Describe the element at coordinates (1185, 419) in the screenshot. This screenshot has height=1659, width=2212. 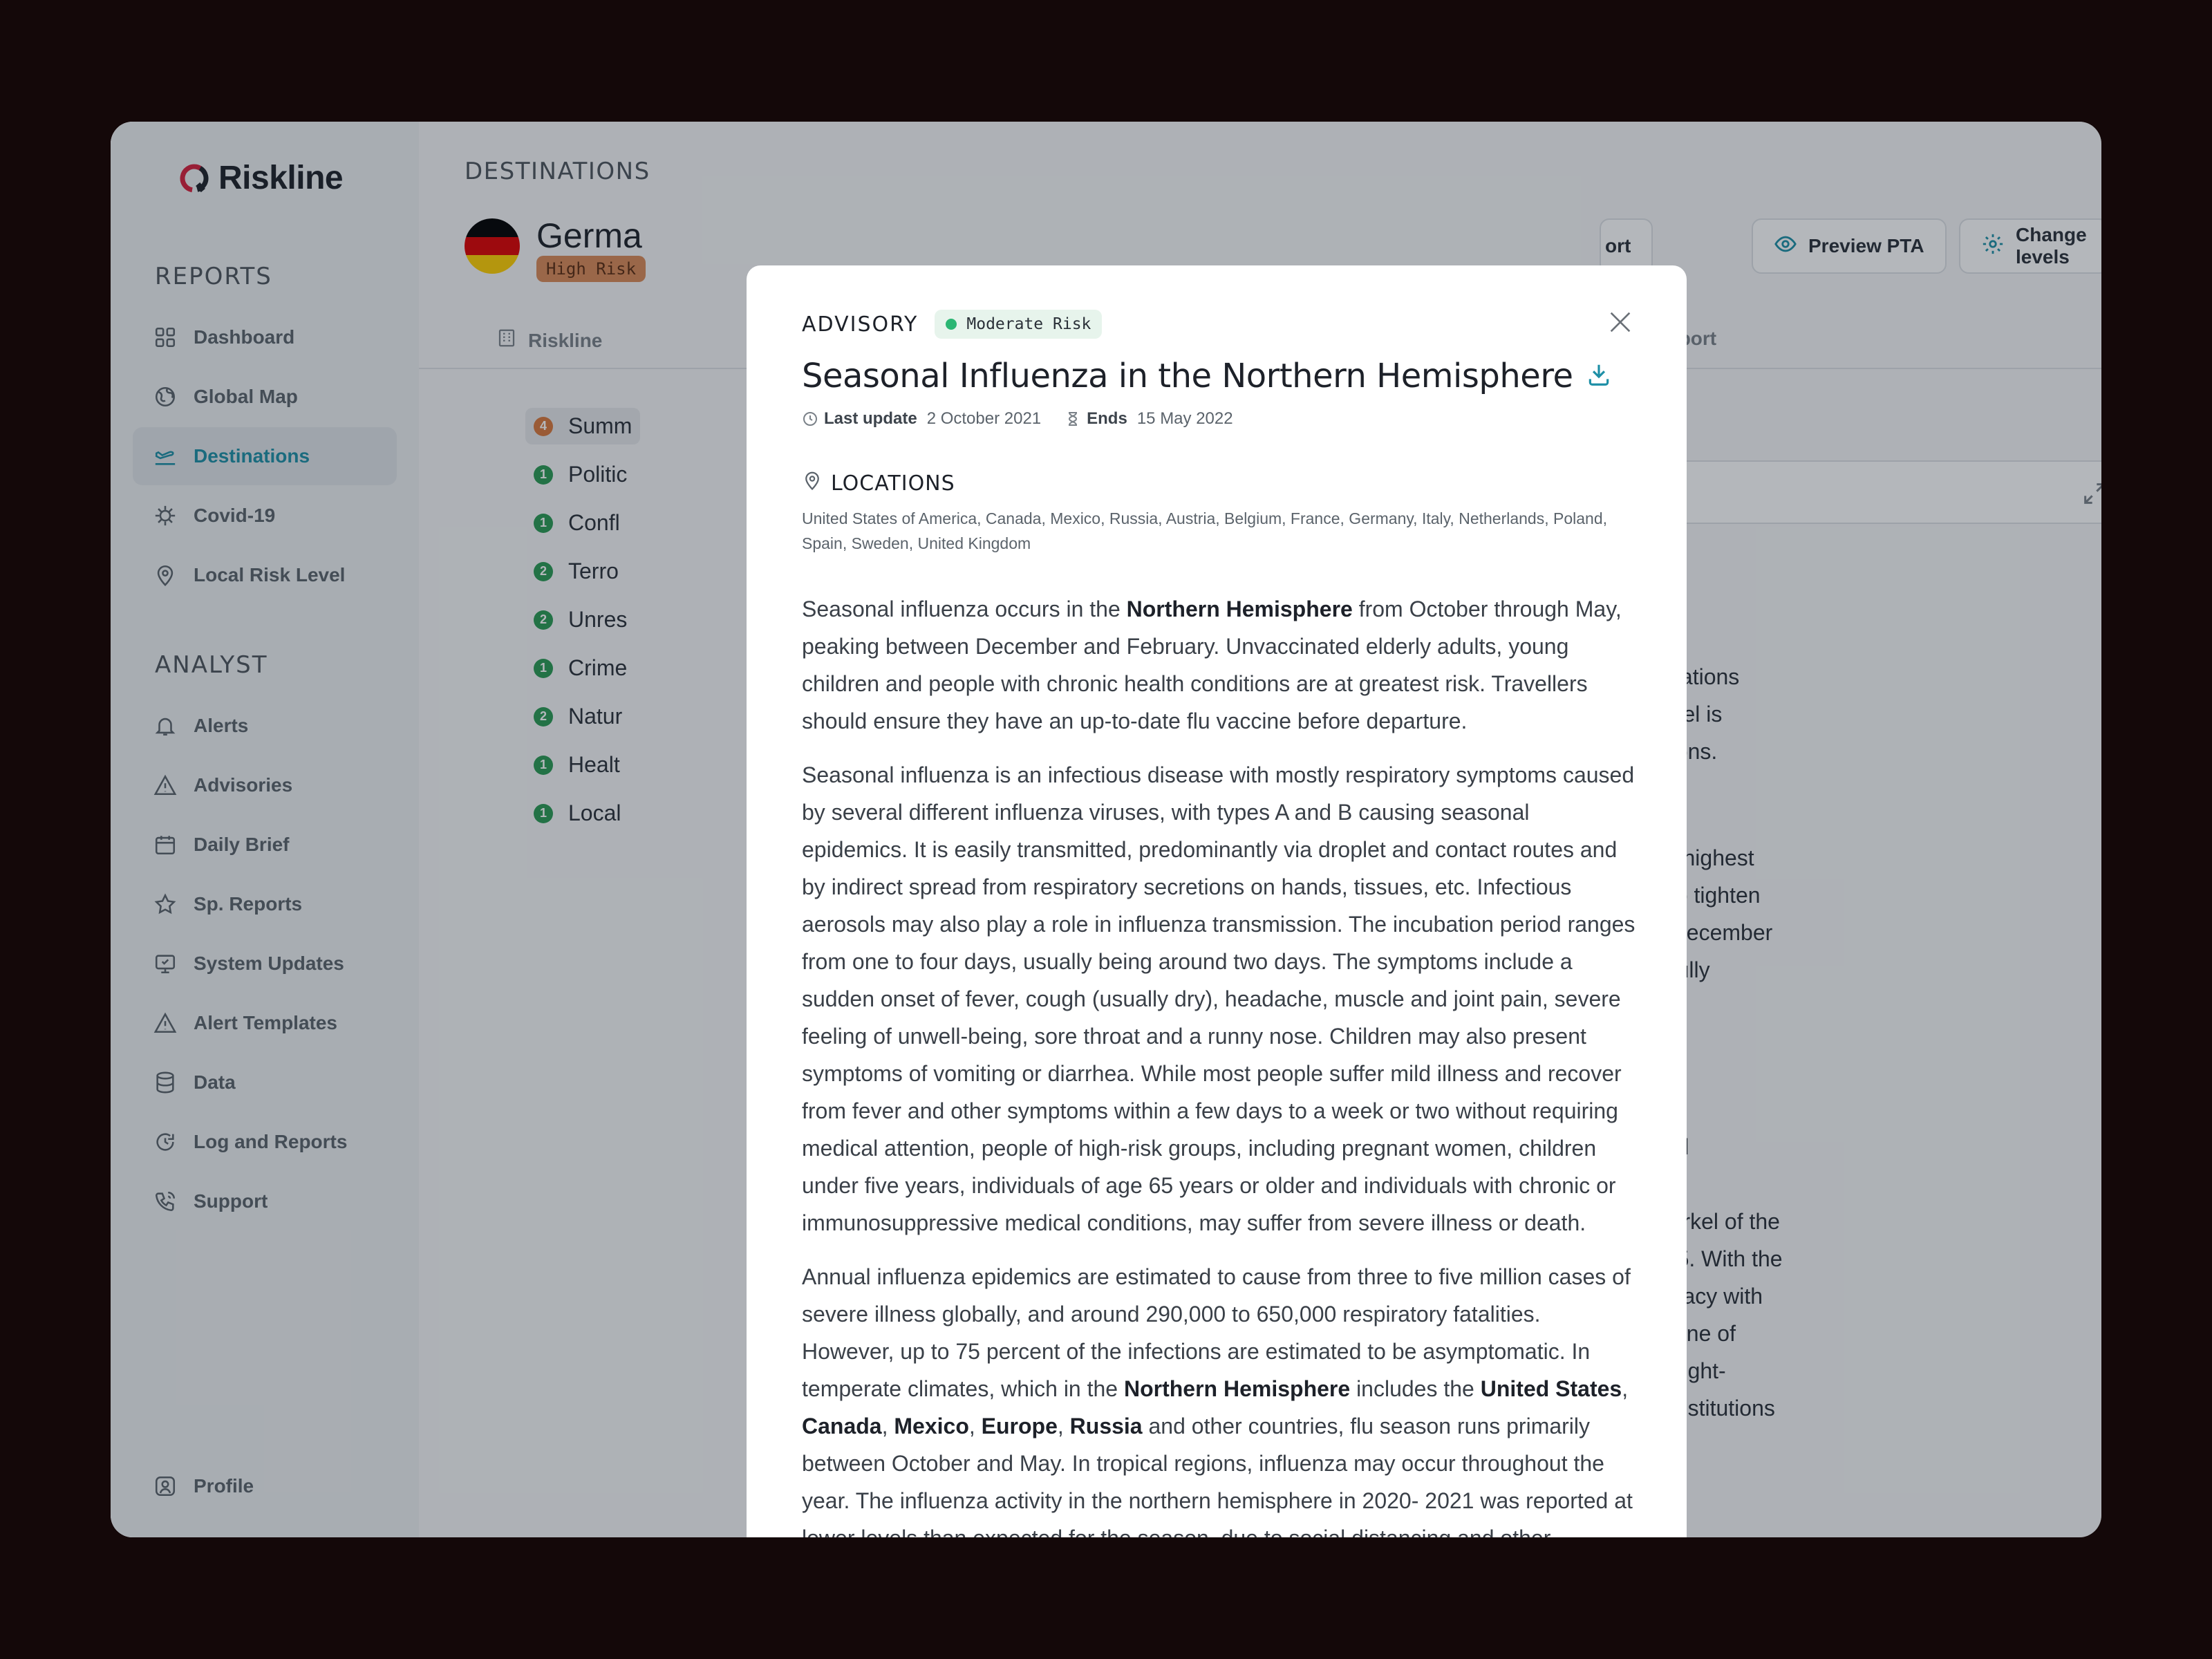
I see `ends-value: 15 May 2022` at that location.